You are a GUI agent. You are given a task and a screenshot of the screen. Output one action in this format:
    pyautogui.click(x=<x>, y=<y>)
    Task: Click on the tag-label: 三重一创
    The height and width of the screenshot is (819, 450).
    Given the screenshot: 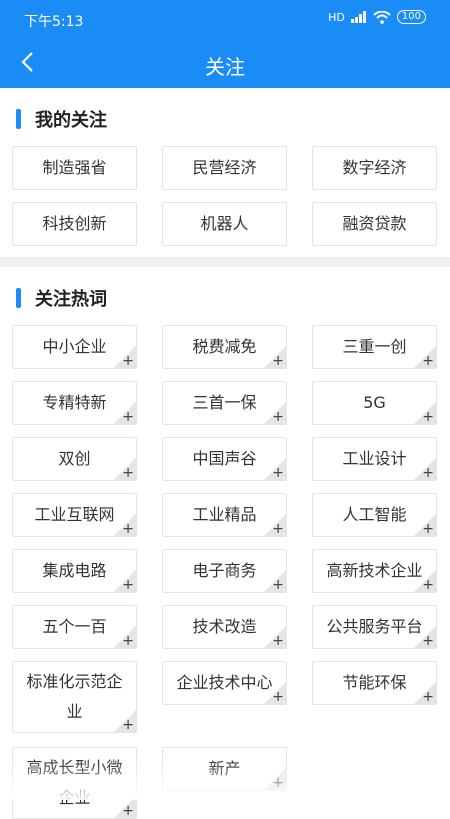 What is the action you would take?
    pyautogui.click(x=374, y=346)
    